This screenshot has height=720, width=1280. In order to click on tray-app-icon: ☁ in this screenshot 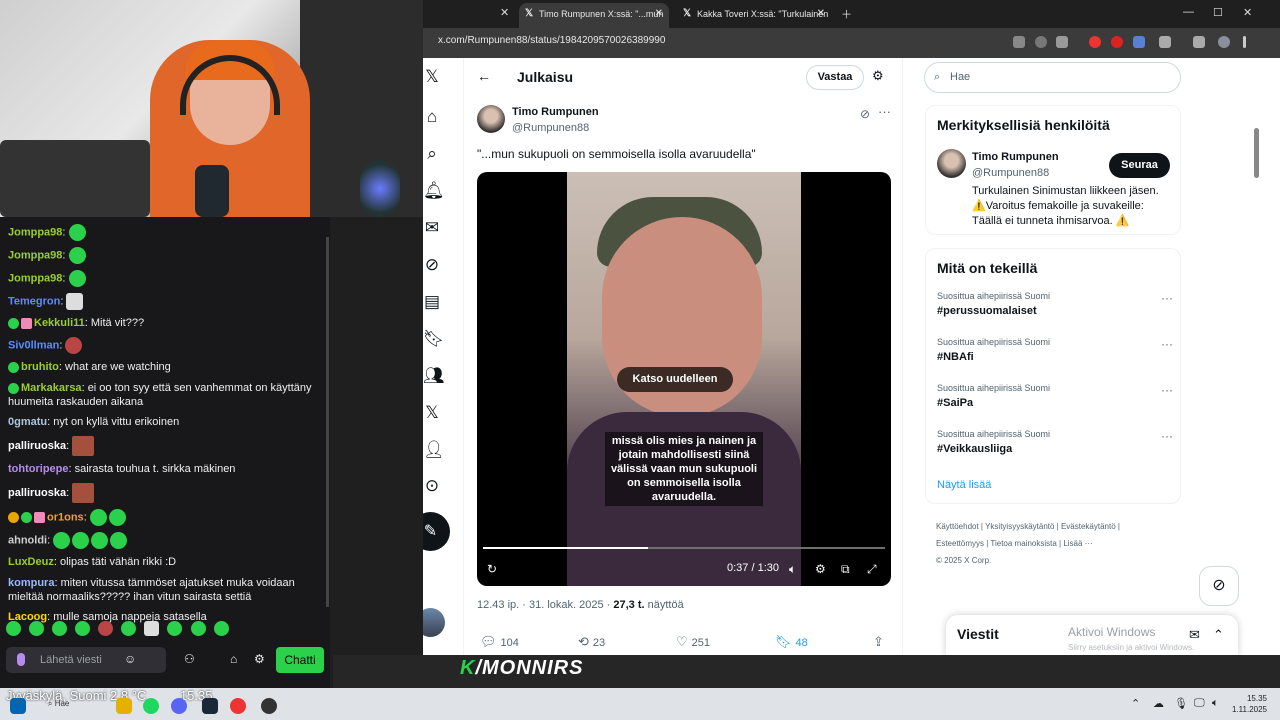, I will do `click(1158, 703)`.